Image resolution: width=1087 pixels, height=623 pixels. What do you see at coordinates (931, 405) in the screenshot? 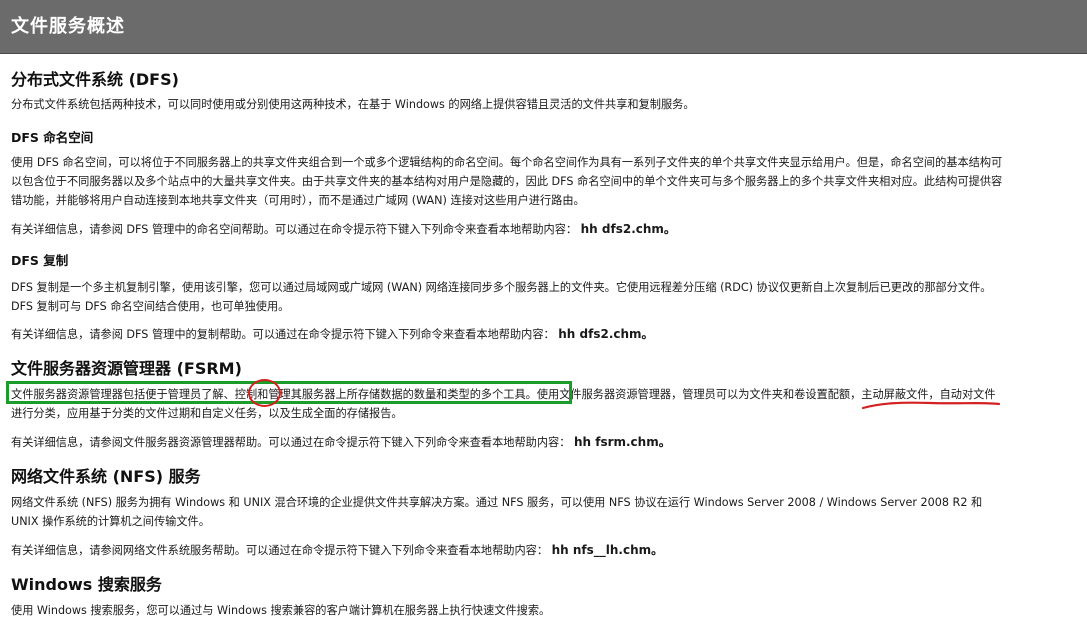
I see `highlight-underline` at bounding box center [931, 405].